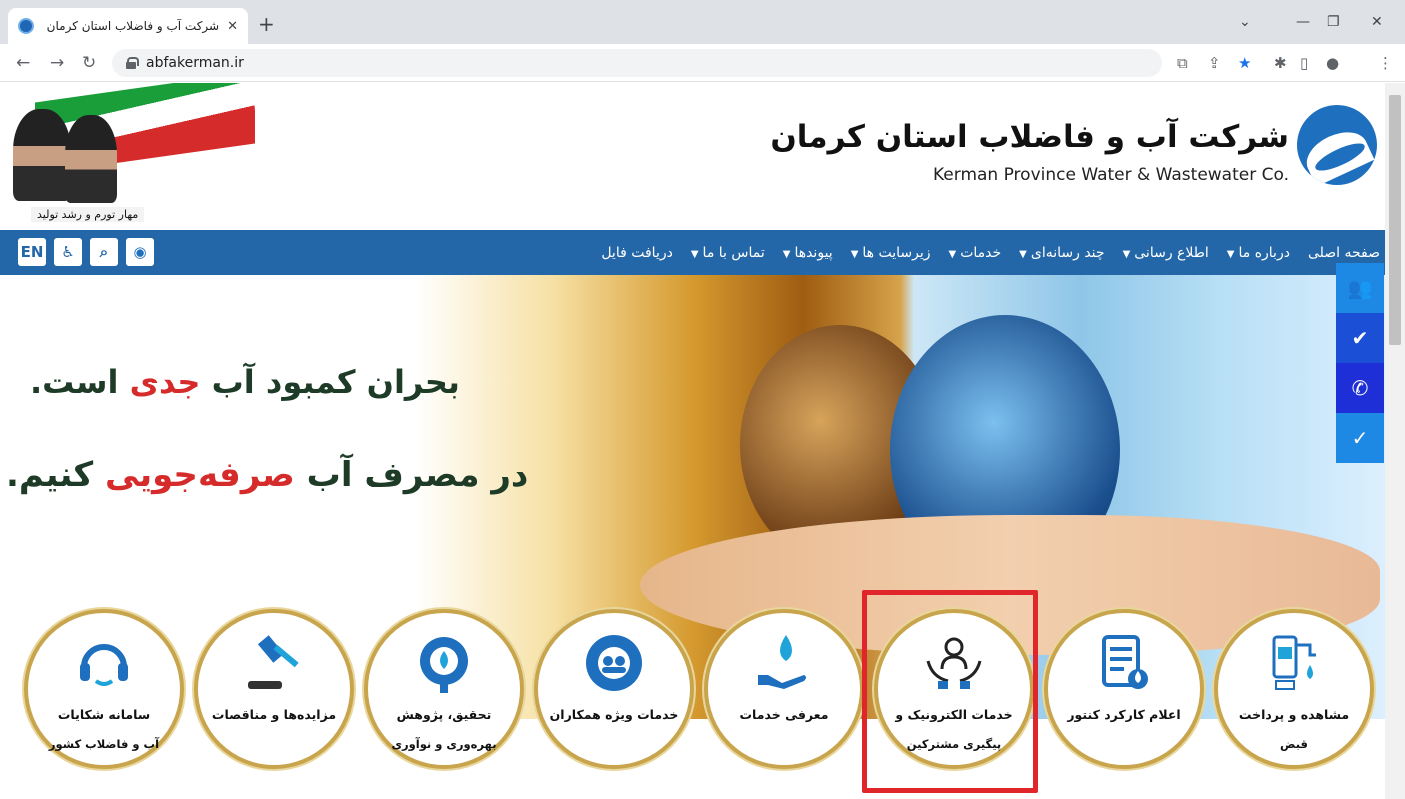 This screenshot has width=1405, height=799. I want to click on browser-tab: شرکت آب و فاضلاب استان کرمان ✕, so click(128, 26).